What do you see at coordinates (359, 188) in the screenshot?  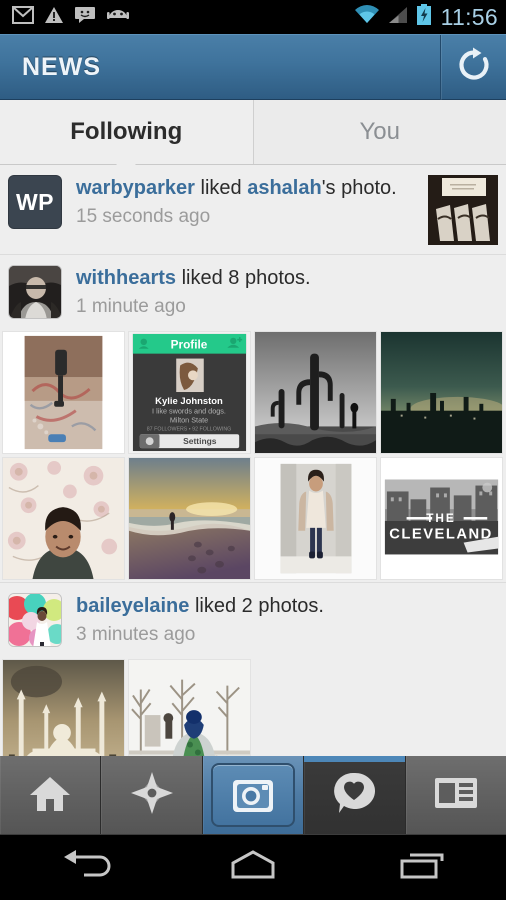 I see `story-suffix: 's photo.` at bounding box center [359, 188].